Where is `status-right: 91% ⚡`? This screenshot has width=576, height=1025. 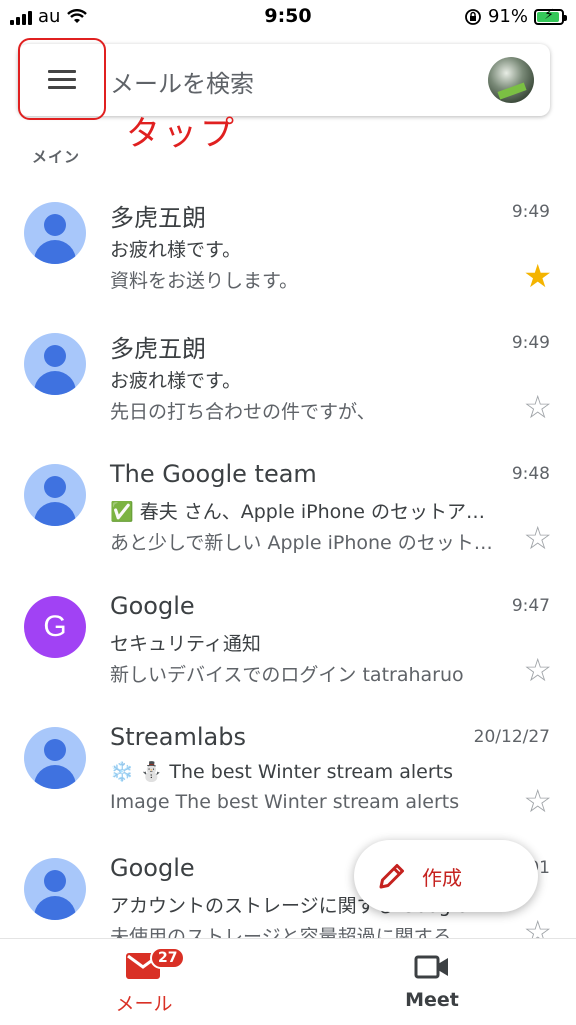 status-right: 91% ⚡ is located at coordinates (515, 16).